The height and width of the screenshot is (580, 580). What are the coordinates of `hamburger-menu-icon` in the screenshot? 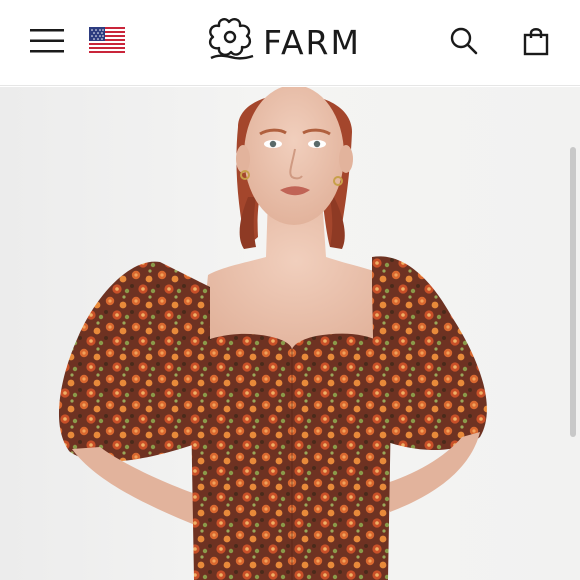 It's located at (47, 41).